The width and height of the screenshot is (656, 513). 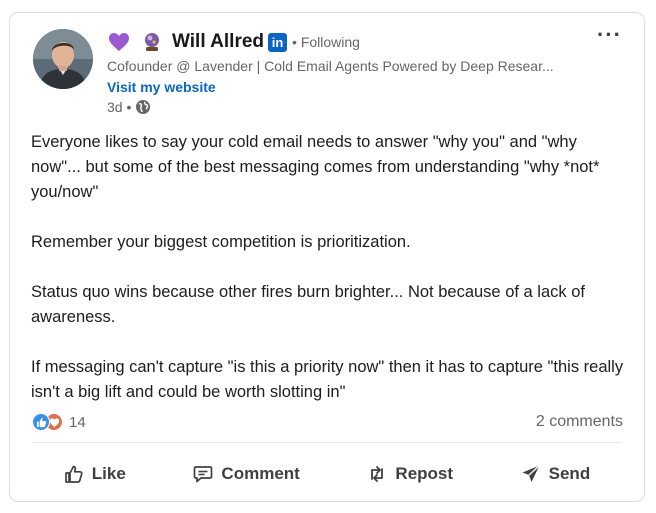 I want to click on author-row: Will Allred in • Following, so click(x=234, y=42).